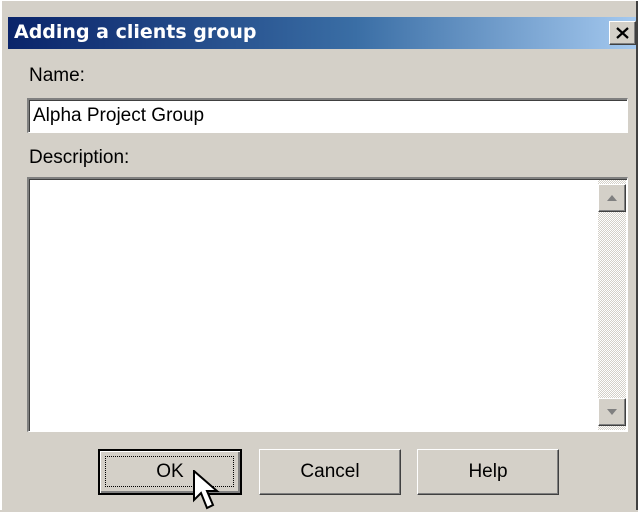  I want to click on close-button, so click(622, 33).